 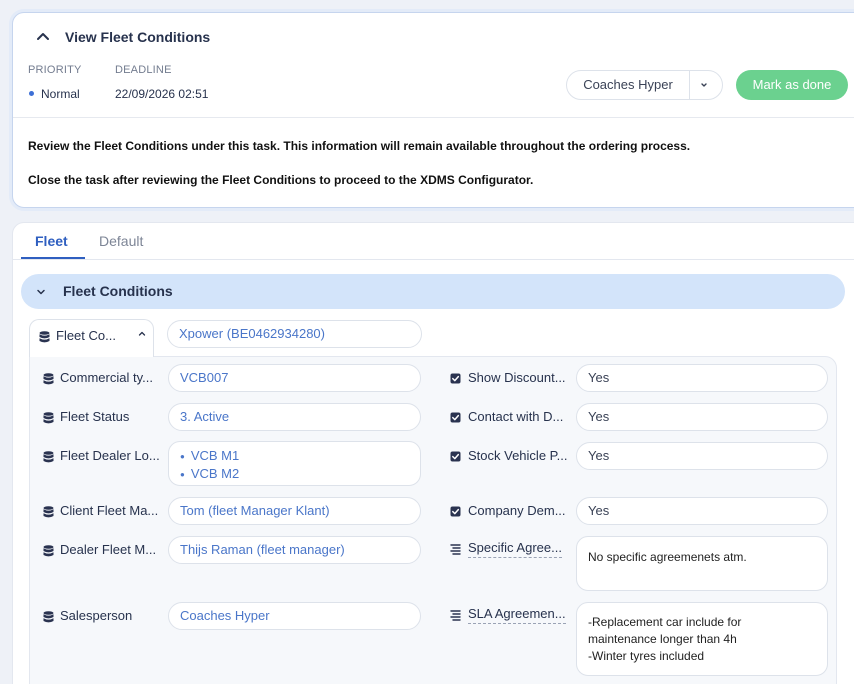 I want to click on field-label: Fleet Status, so click(x=95, y=416).